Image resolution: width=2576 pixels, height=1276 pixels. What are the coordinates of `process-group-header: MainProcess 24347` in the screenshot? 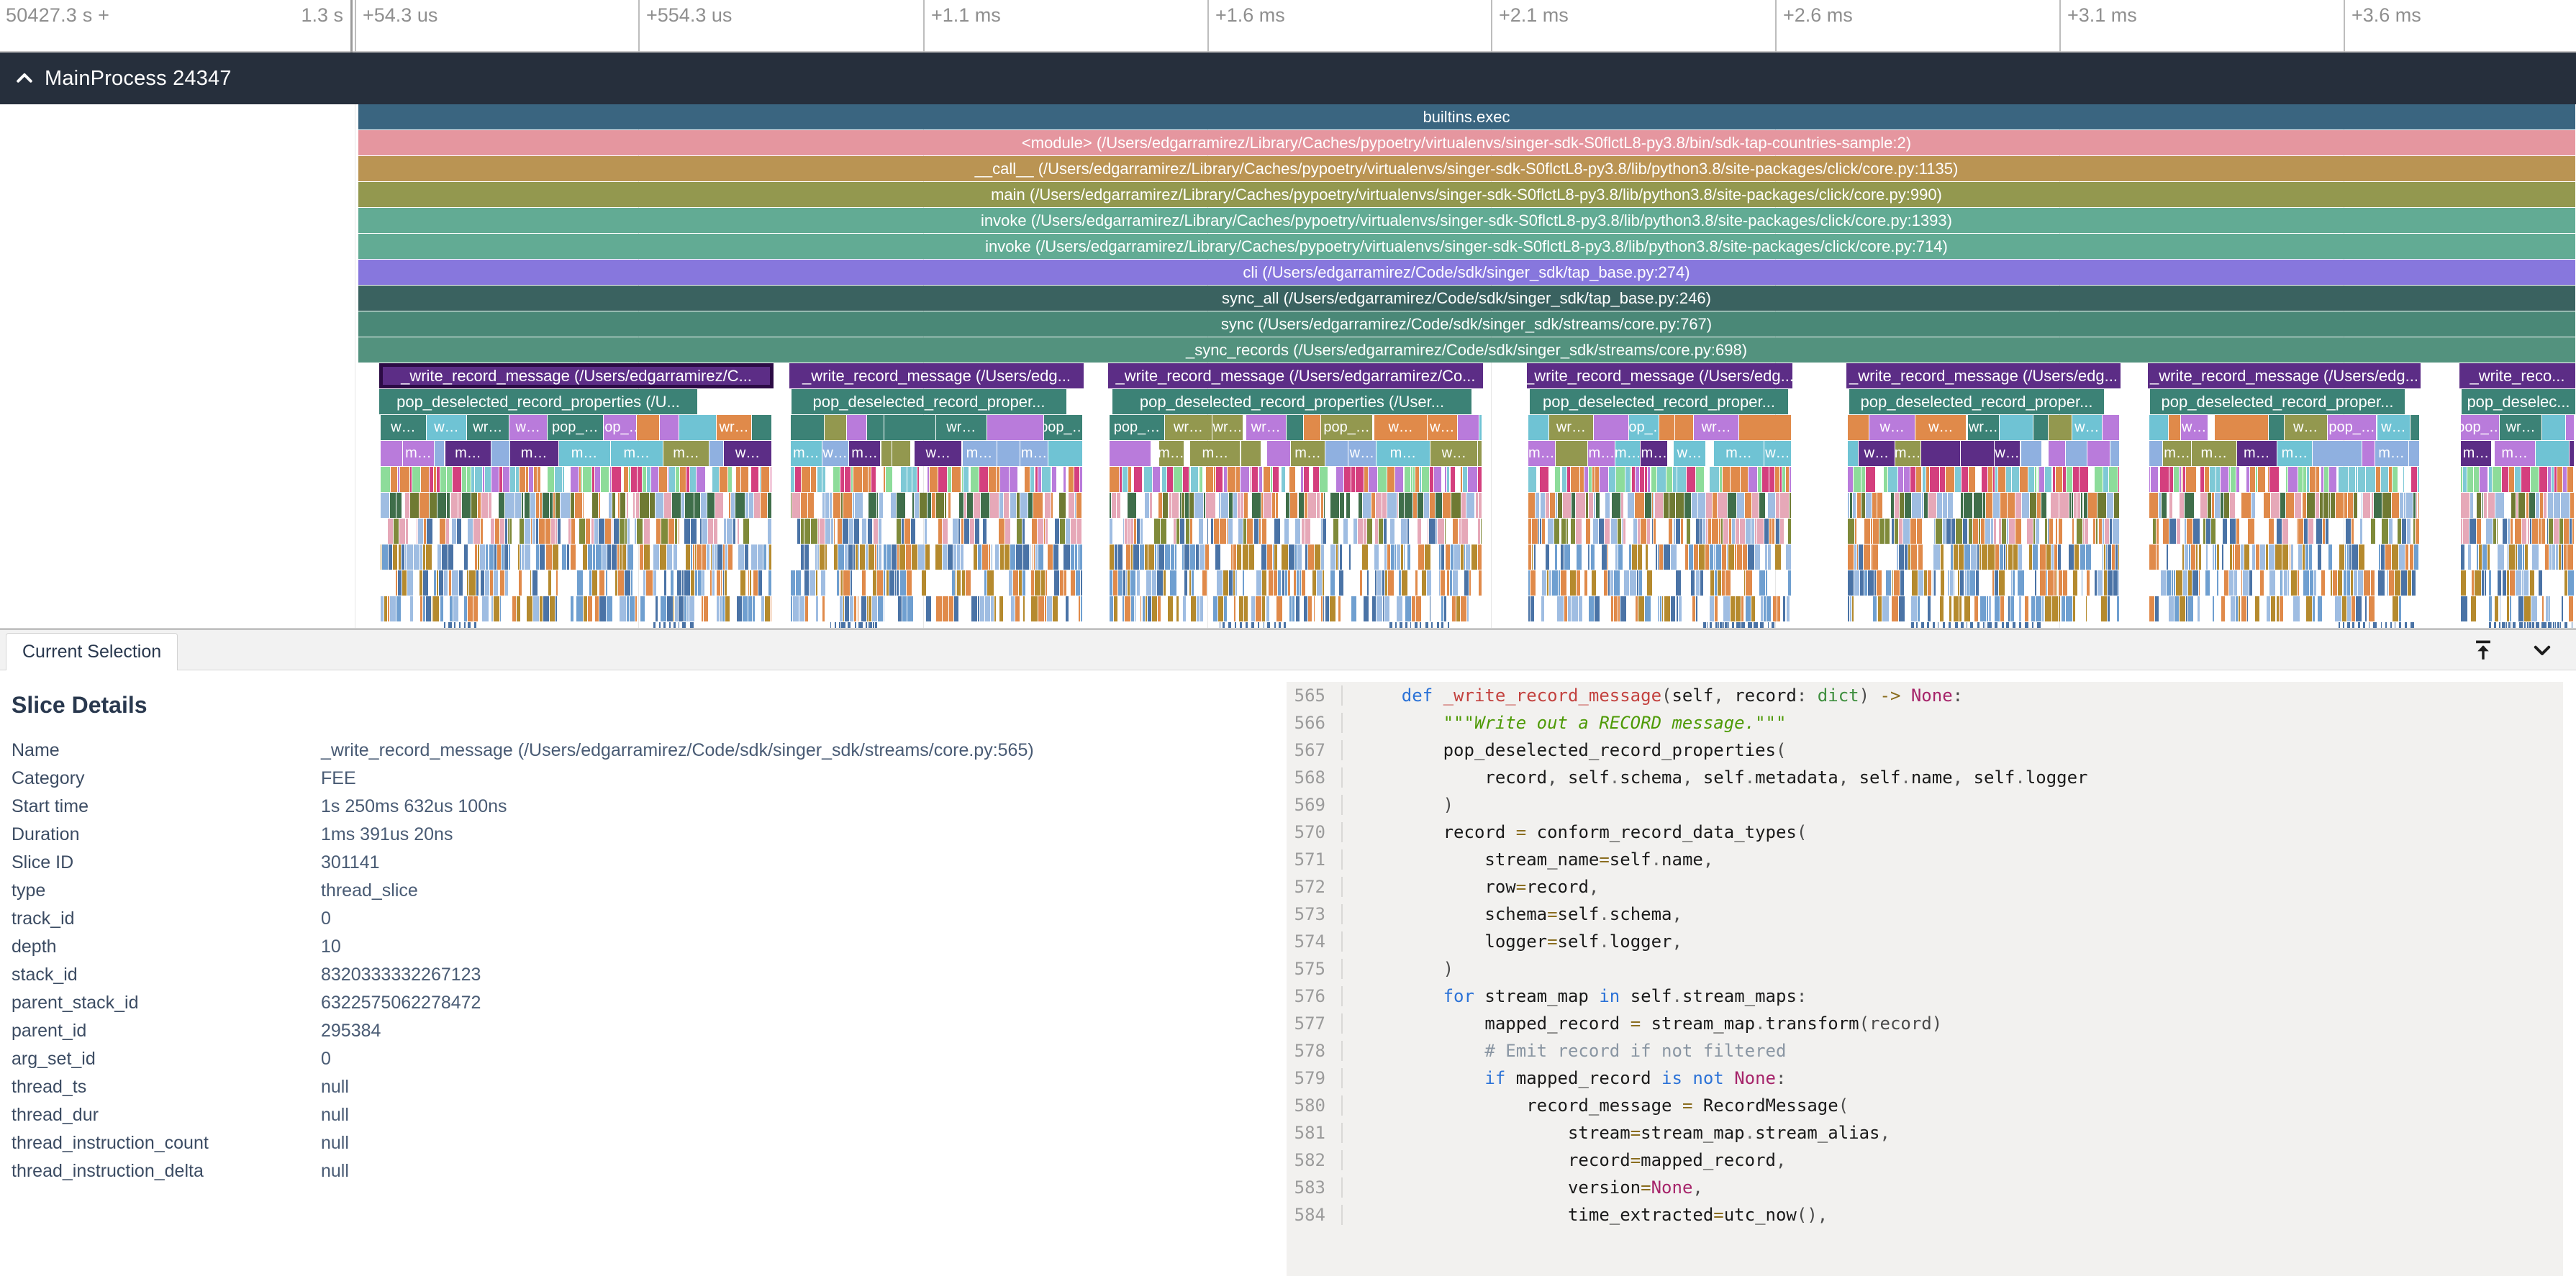 It's located at (1288, 78).